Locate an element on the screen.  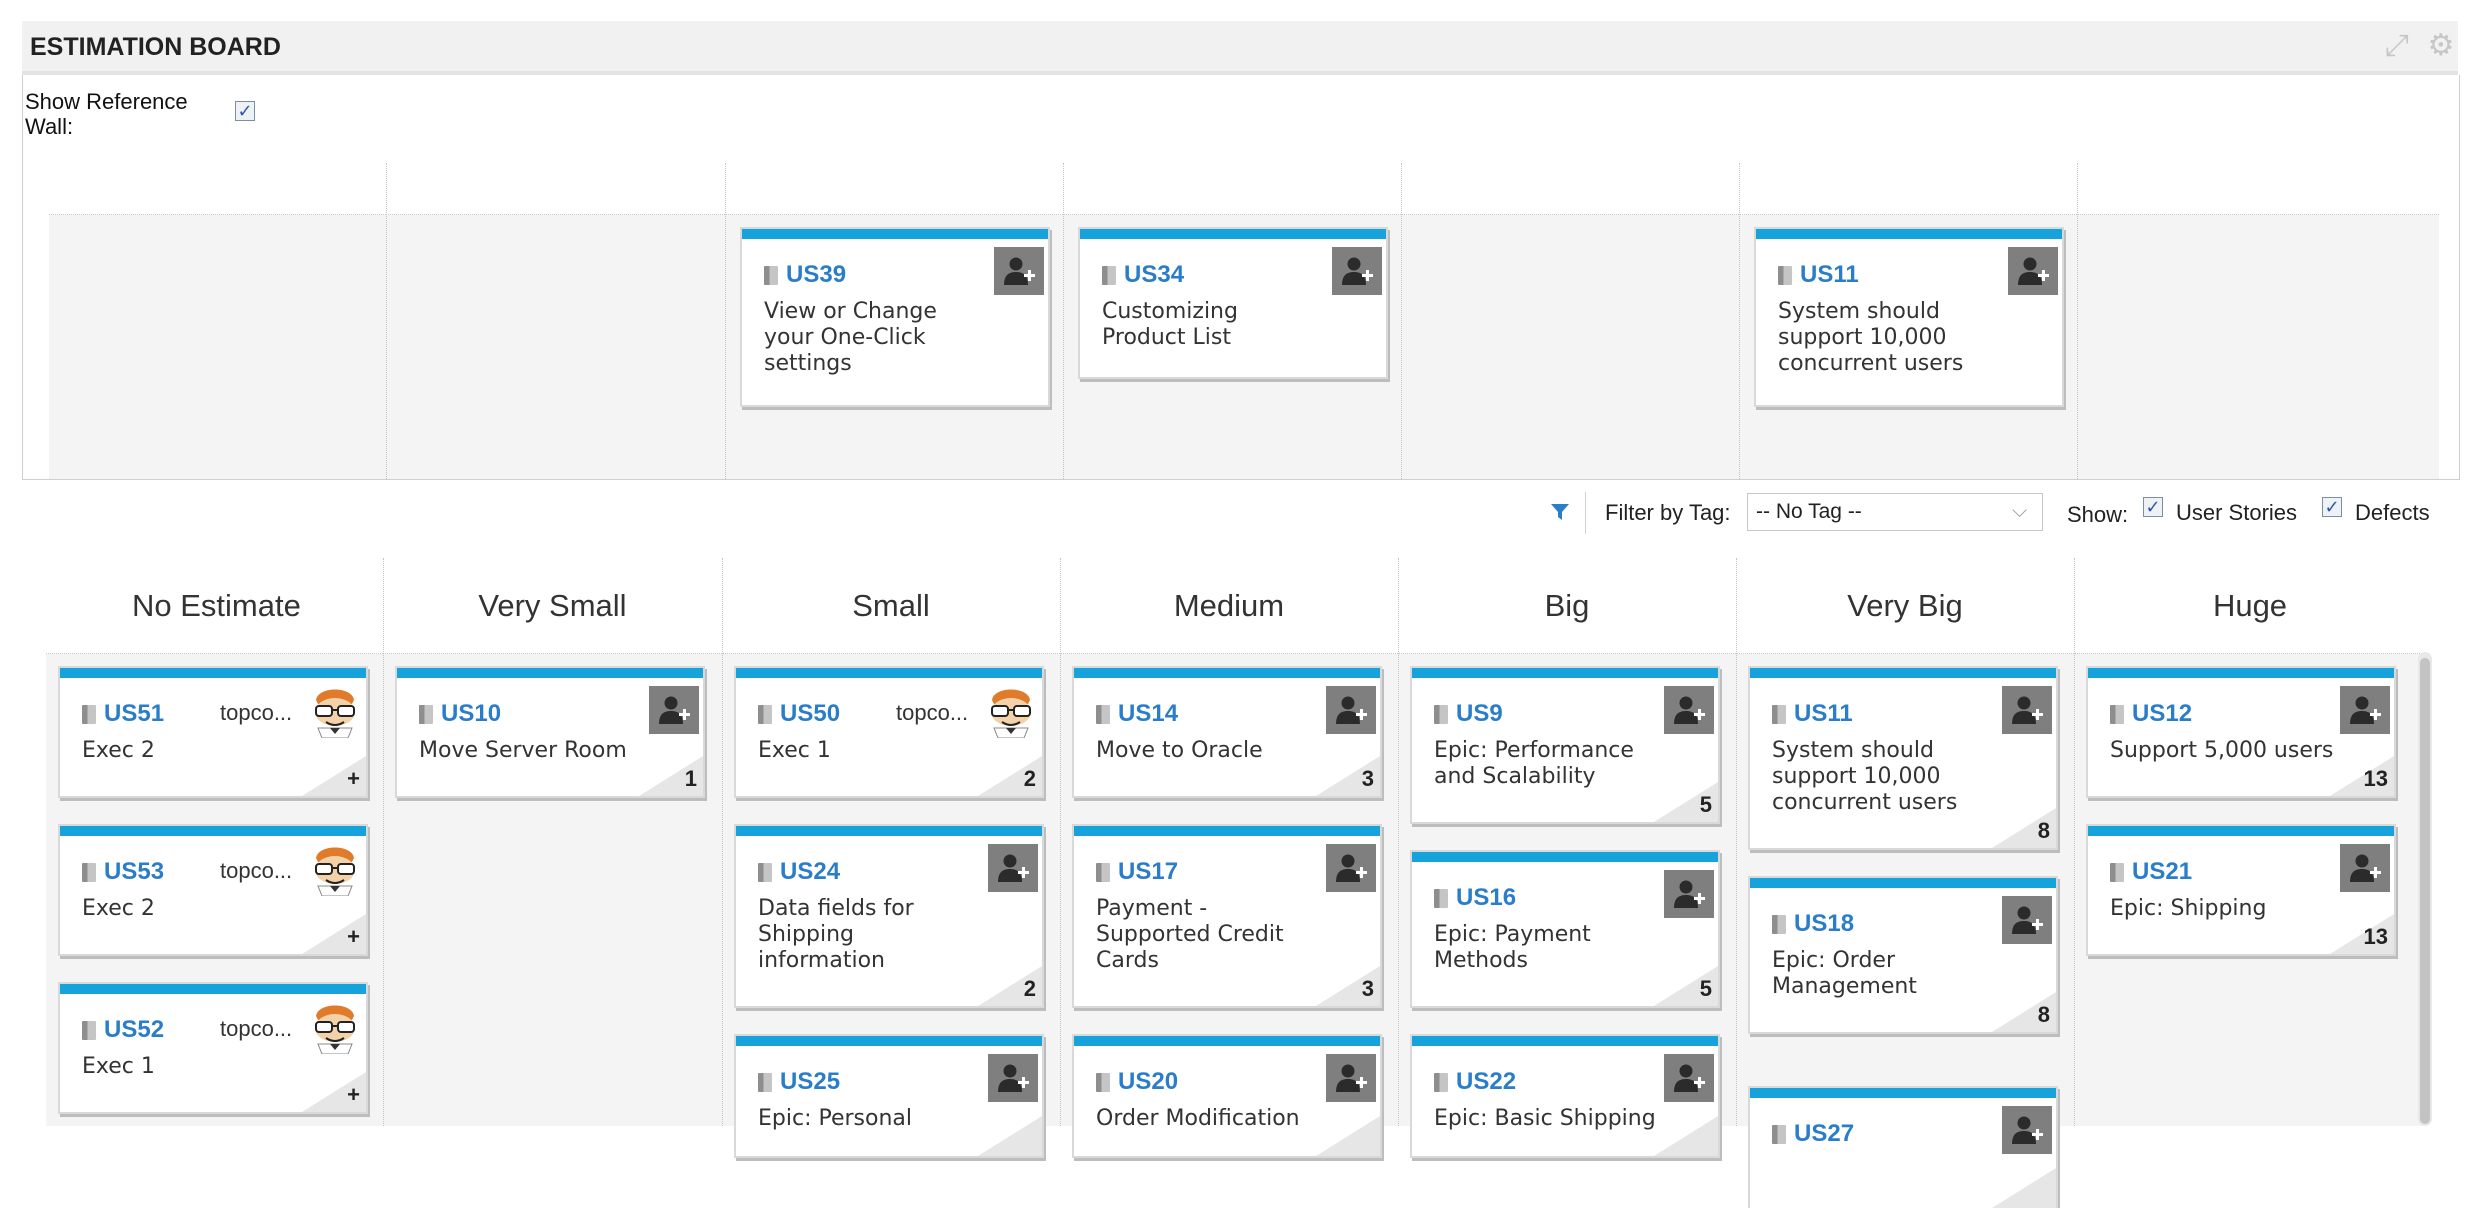
story-id-link: US27 is located at coordinates (1813, 1134).